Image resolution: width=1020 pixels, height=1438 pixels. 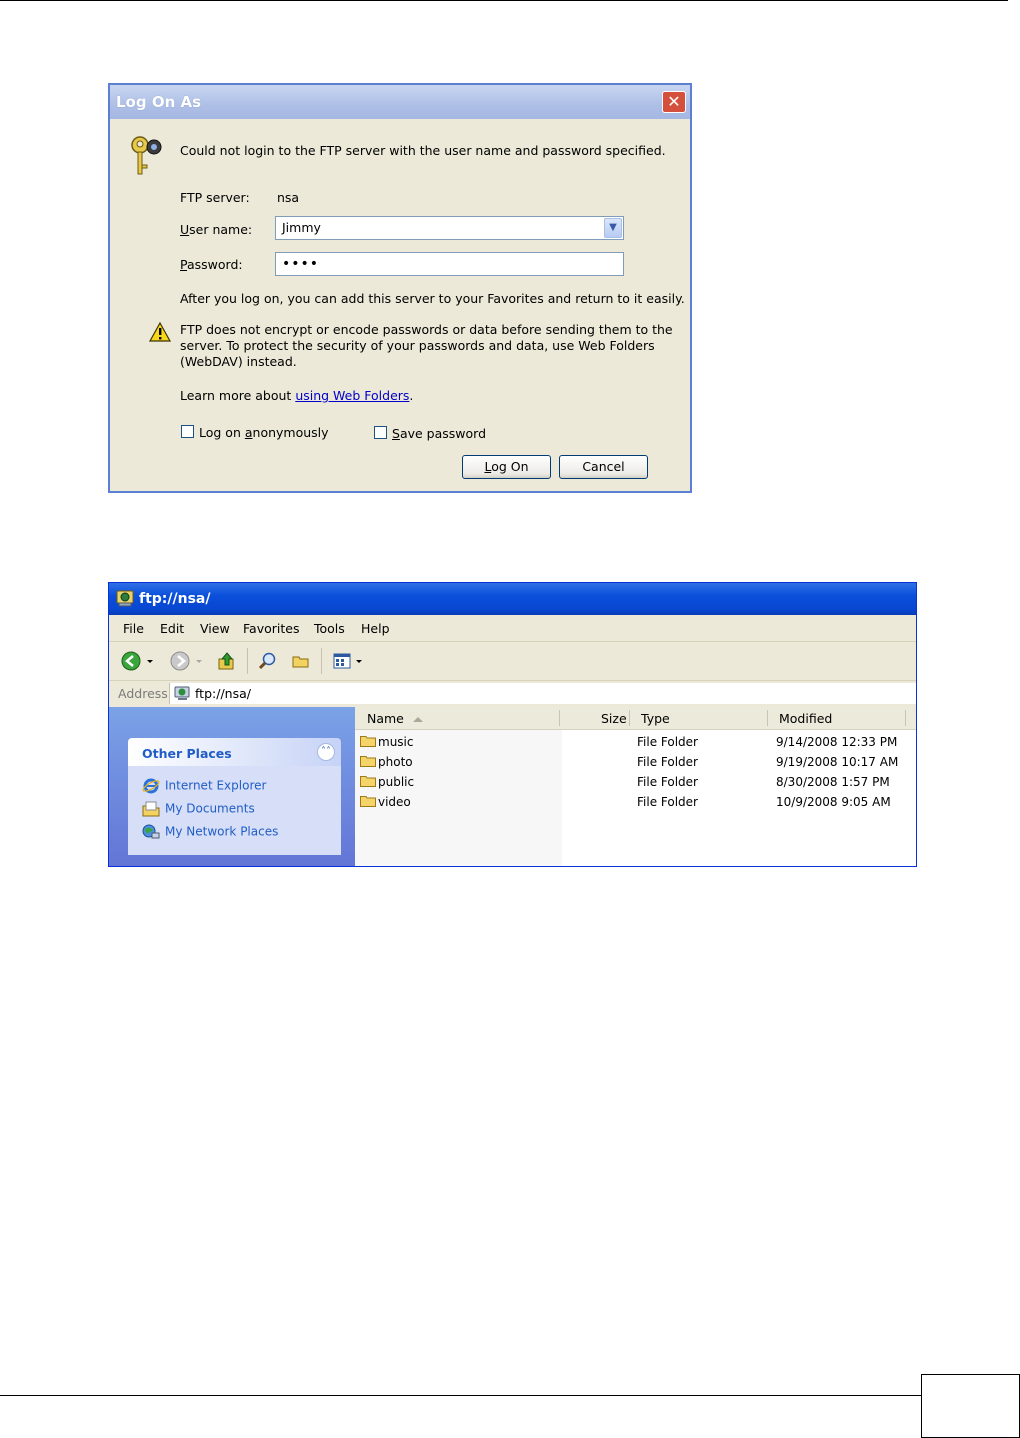 What do you see at coordinates (326, 752) in the screenshot?
I see `collapse-icon: ˄˄` at bounding box center [326, 752].